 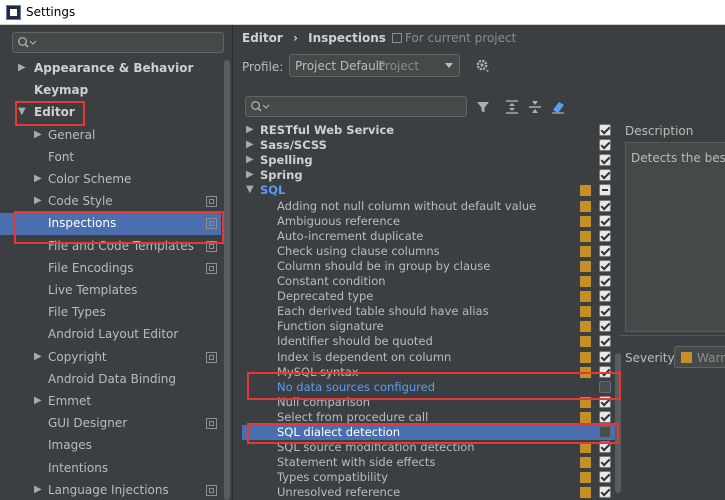 What do you see at coordinates (431, 130) in the screenshot?
I see `inspection-group-row: ▶ RESTful Web Service` at bounding box center [431, 130].